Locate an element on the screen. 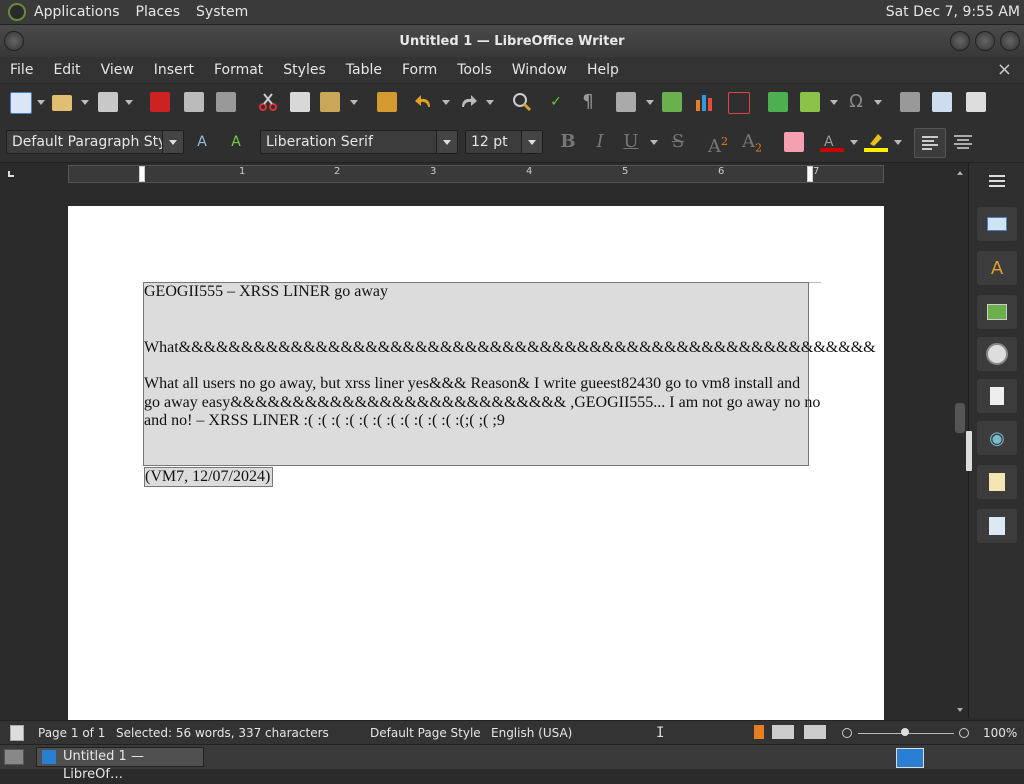 This screenshot has height=784, width=1024. new-style-icon: A is located at coordinates (236, 142).